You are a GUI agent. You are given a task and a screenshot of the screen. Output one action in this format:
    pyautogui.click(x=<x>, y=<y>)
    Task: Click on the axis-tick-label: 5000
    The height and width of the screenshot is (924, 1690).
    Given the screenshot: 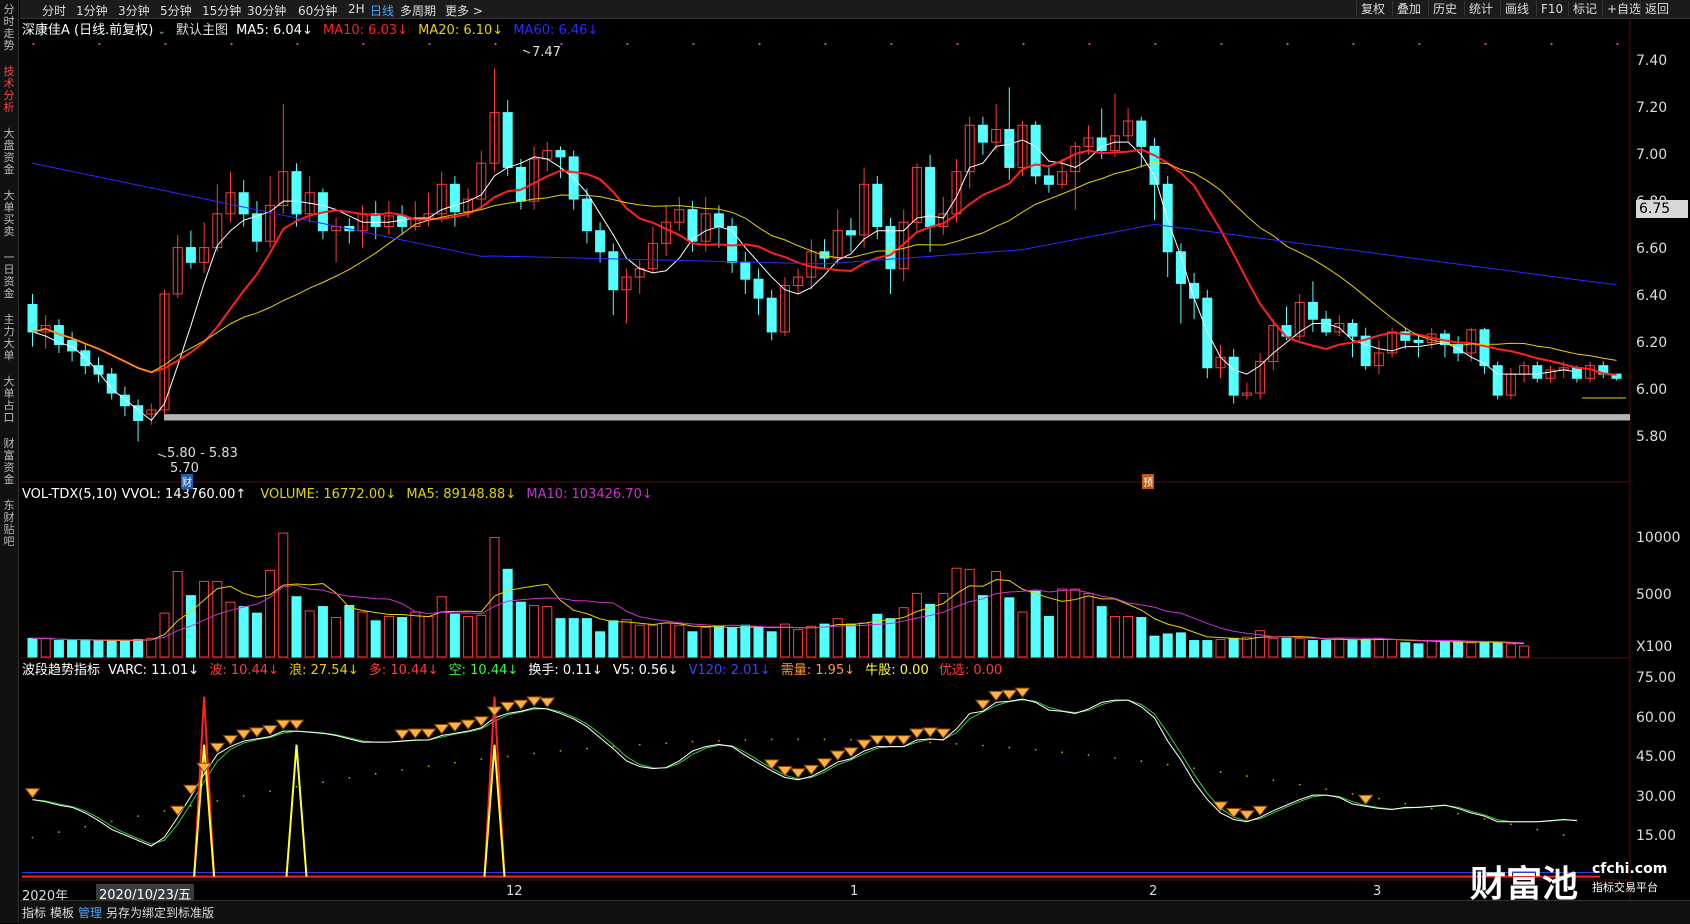 What is the action you would take?
    pyautogui.click(x=1654, y=595)
    